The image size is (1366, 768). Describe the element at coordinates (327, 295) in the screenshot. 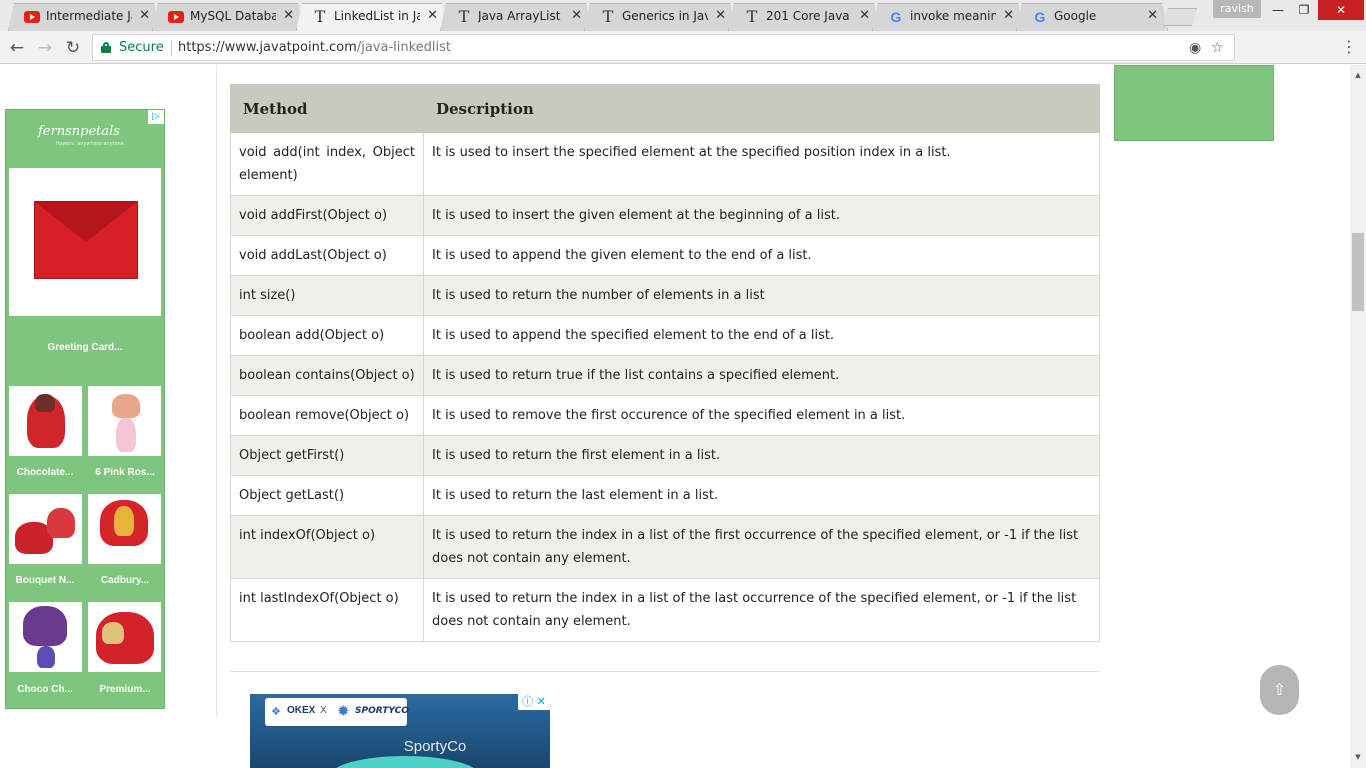

I see `method-cell: int size()` at that location.